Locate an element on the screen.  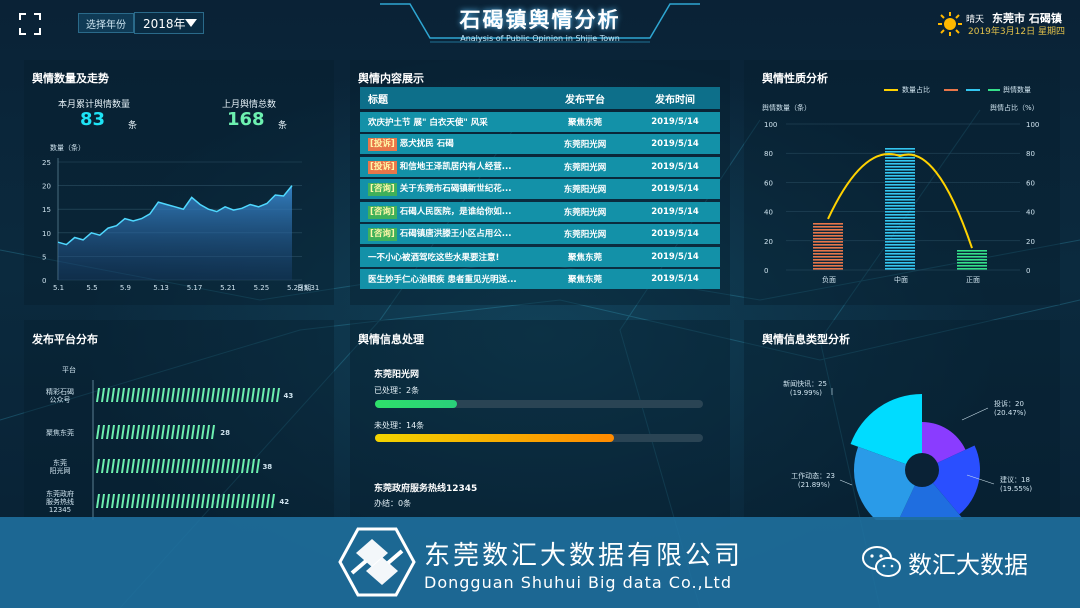
pie-label: 新闻快讯：25 is located at coordinates (805, 383).